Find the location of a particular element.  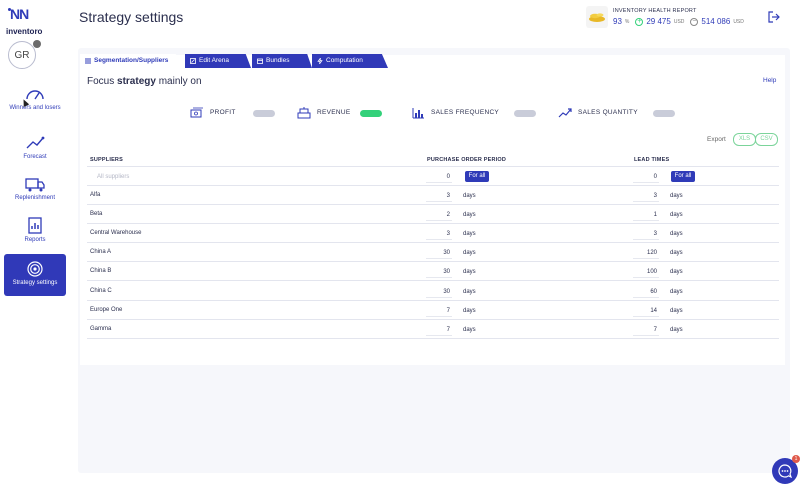

toggle-revenue: REVENUE is located at coordinates (342, 113).